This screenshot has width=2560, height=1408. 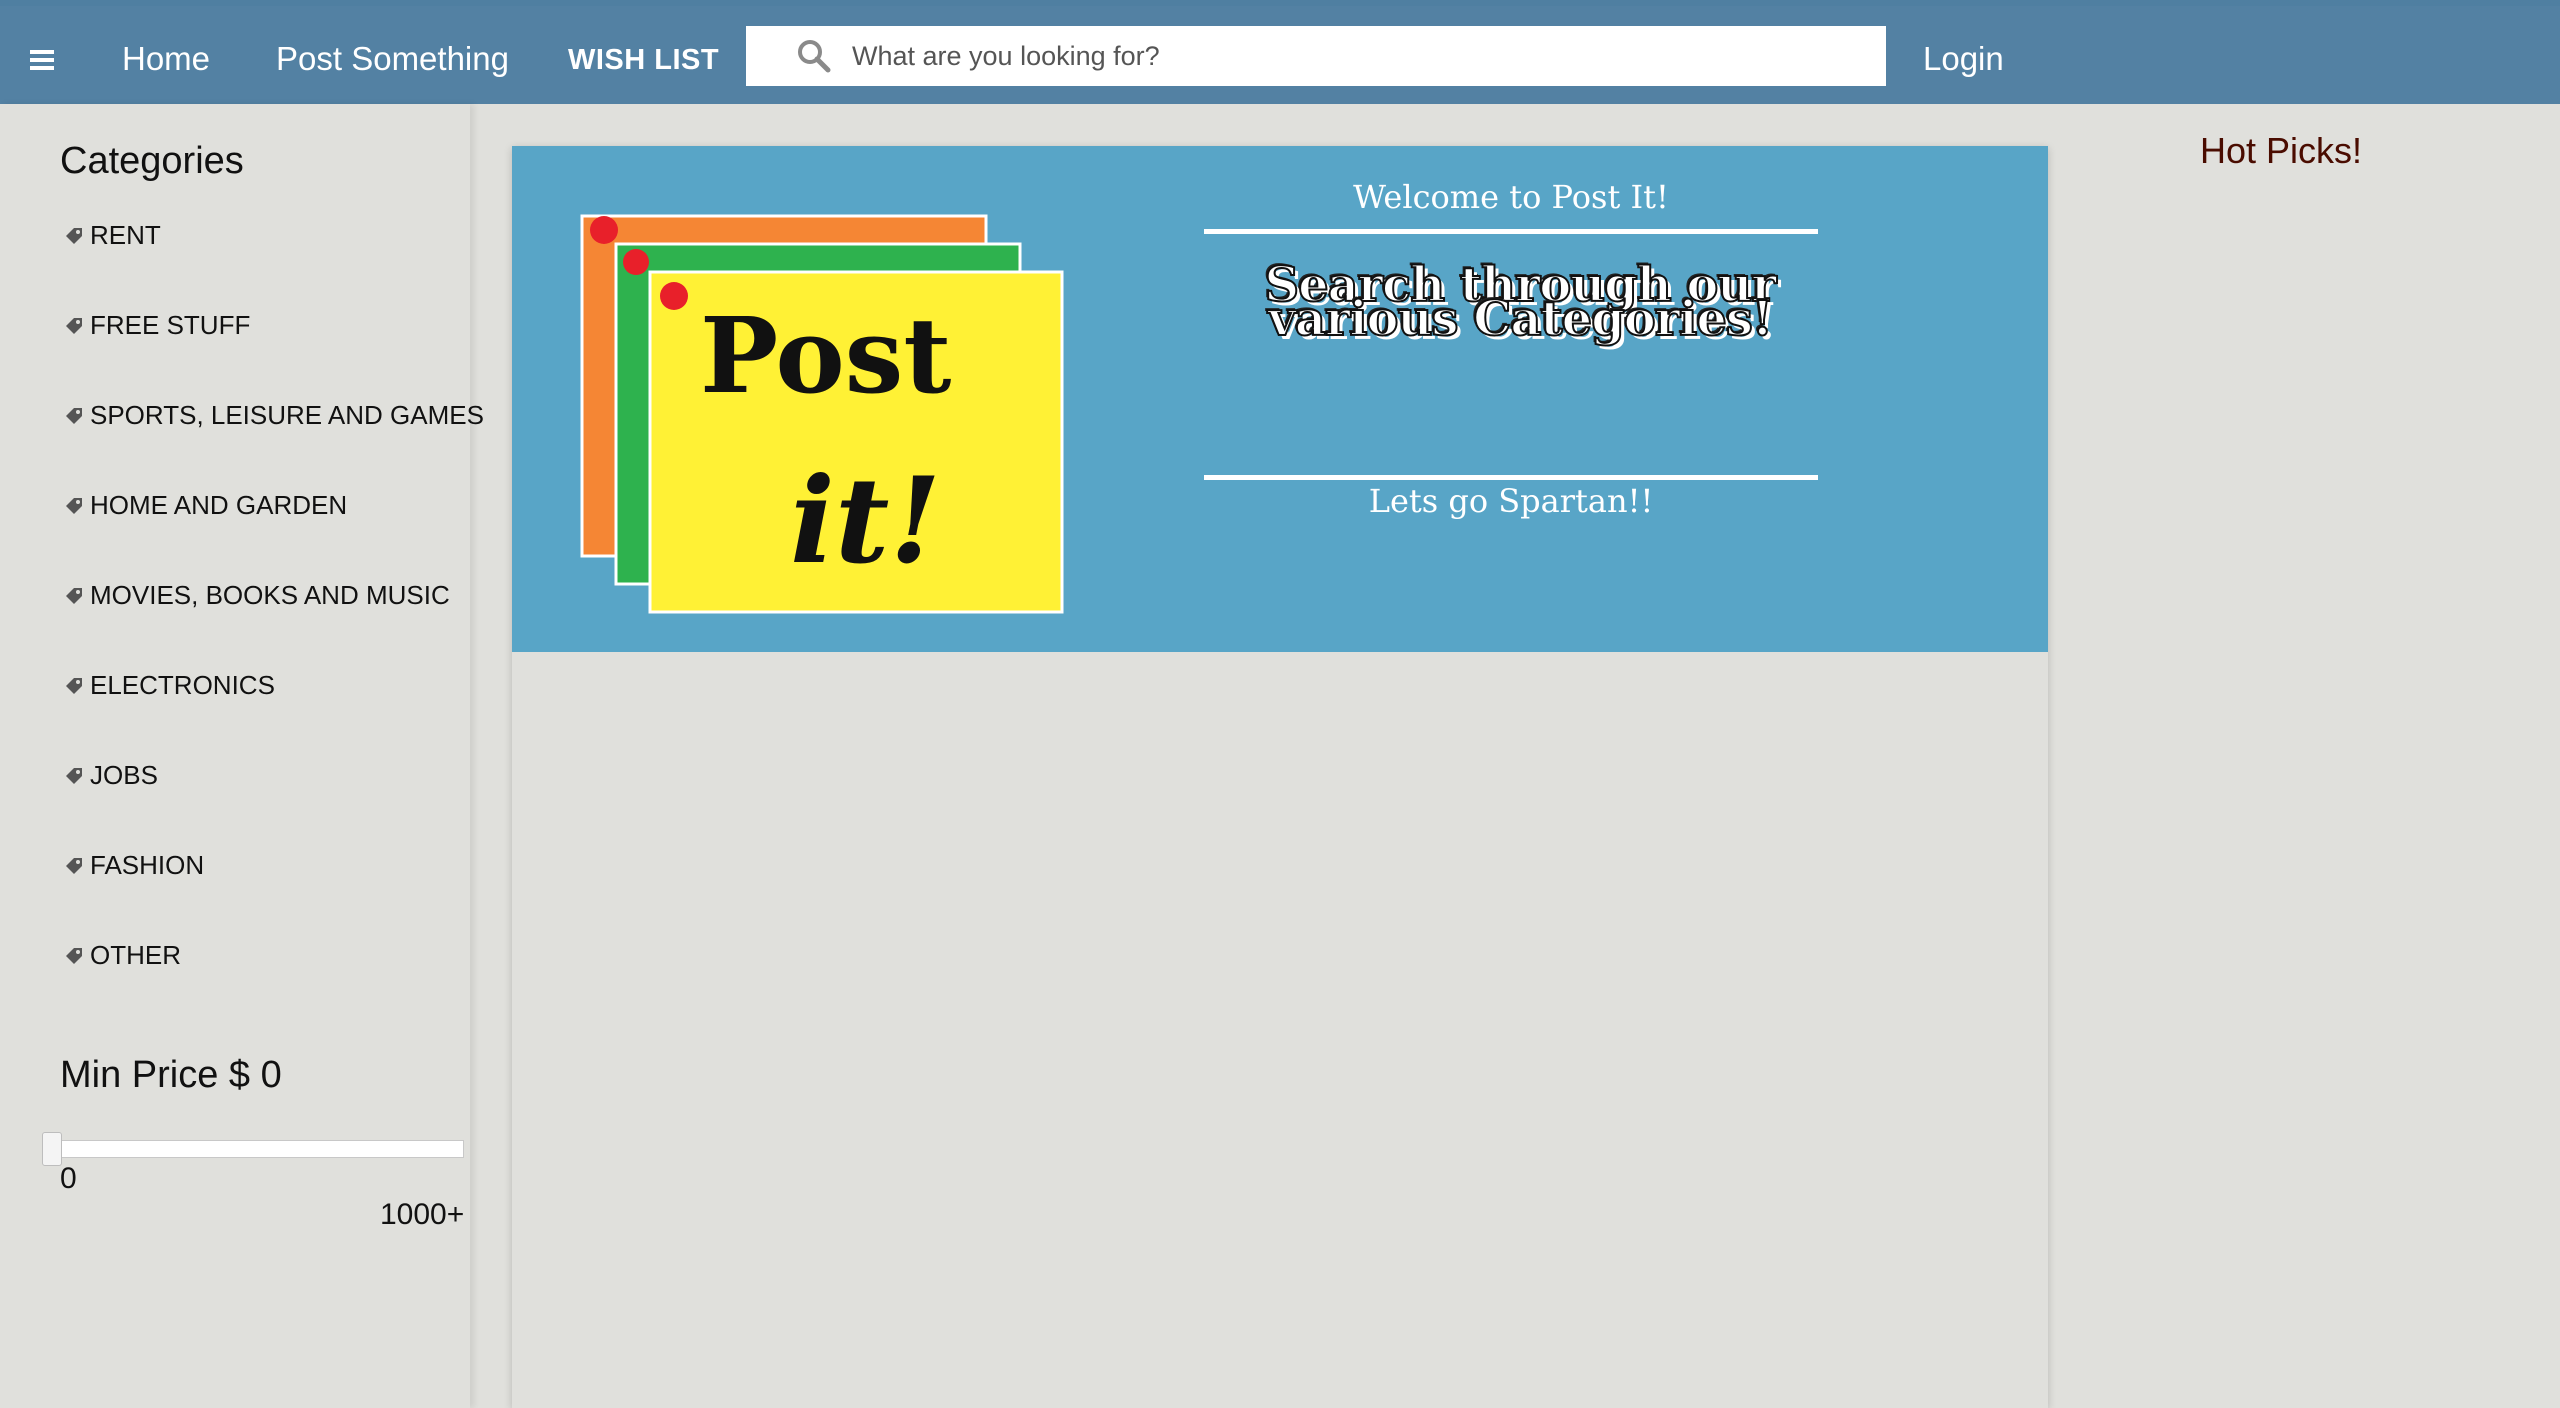 I want to click on spartan-text: Lets go Spartan!!, so click(x=1511, y=501).